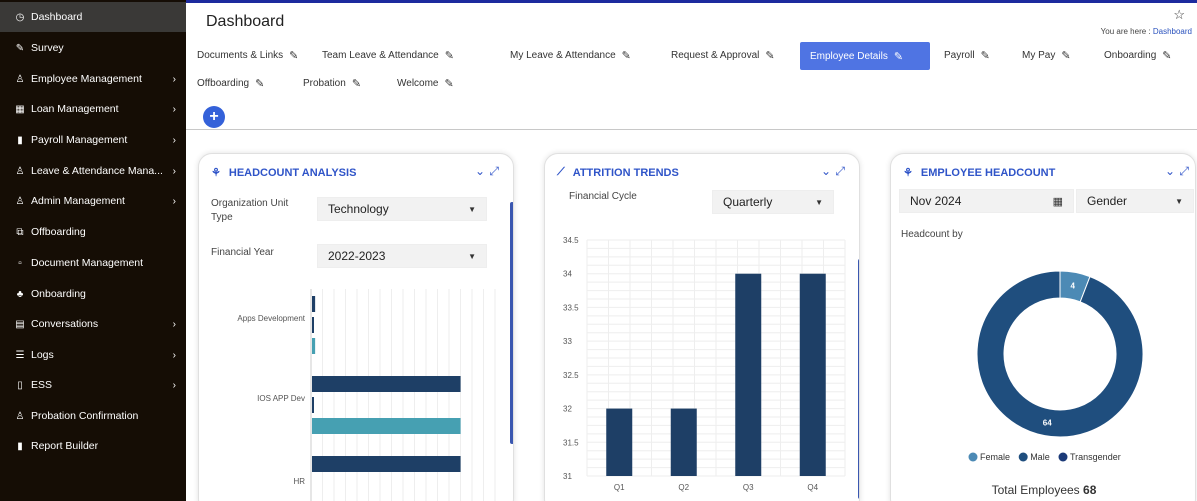 The height and width of the screenshot is (501, 1197). What do you see at coordinates (691, 129) in the screenshot?
I see `divider` at bounding box center [691, 129].